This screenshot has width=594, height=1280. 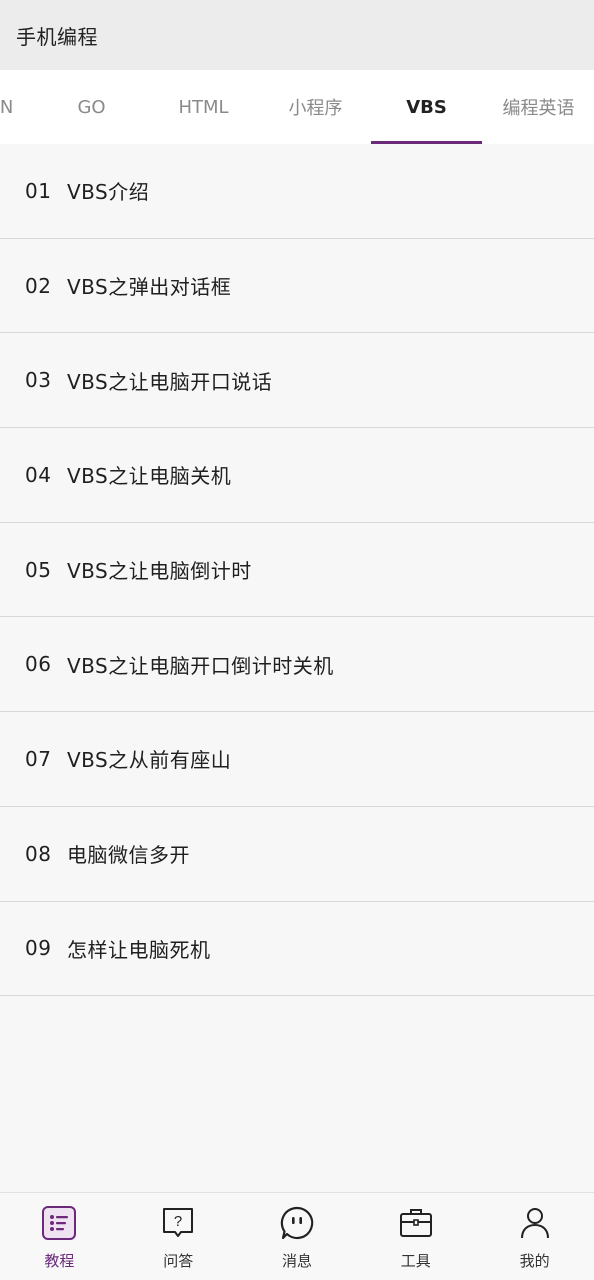 What do you see at coordinates (38, 948) in the screenshot?
I see `item-number: 09` at bounding box center [38, 948].